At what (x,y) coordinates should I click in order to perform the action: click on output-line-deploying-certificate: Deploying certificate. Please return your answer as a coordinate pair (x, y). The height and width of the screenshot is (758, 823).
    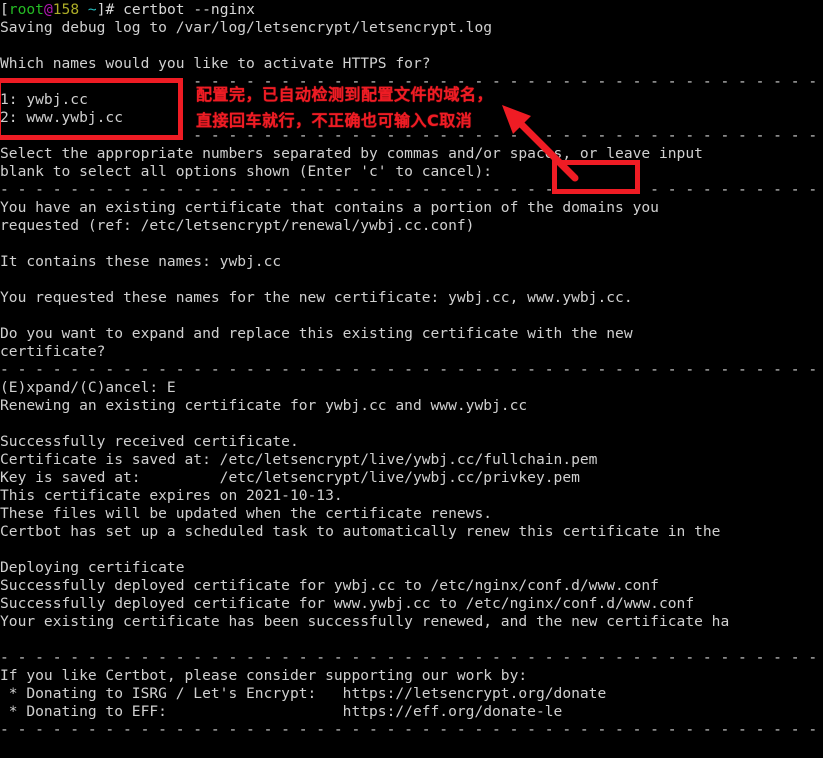
    Looking at the image, I should click on (92, 567).